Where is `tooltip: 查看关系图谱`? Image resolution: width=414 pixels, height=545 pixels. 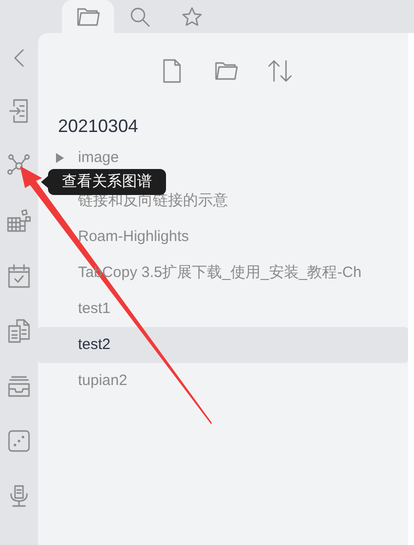
tooltip: 查看关系图谱 is located at coordinates (107, 182).